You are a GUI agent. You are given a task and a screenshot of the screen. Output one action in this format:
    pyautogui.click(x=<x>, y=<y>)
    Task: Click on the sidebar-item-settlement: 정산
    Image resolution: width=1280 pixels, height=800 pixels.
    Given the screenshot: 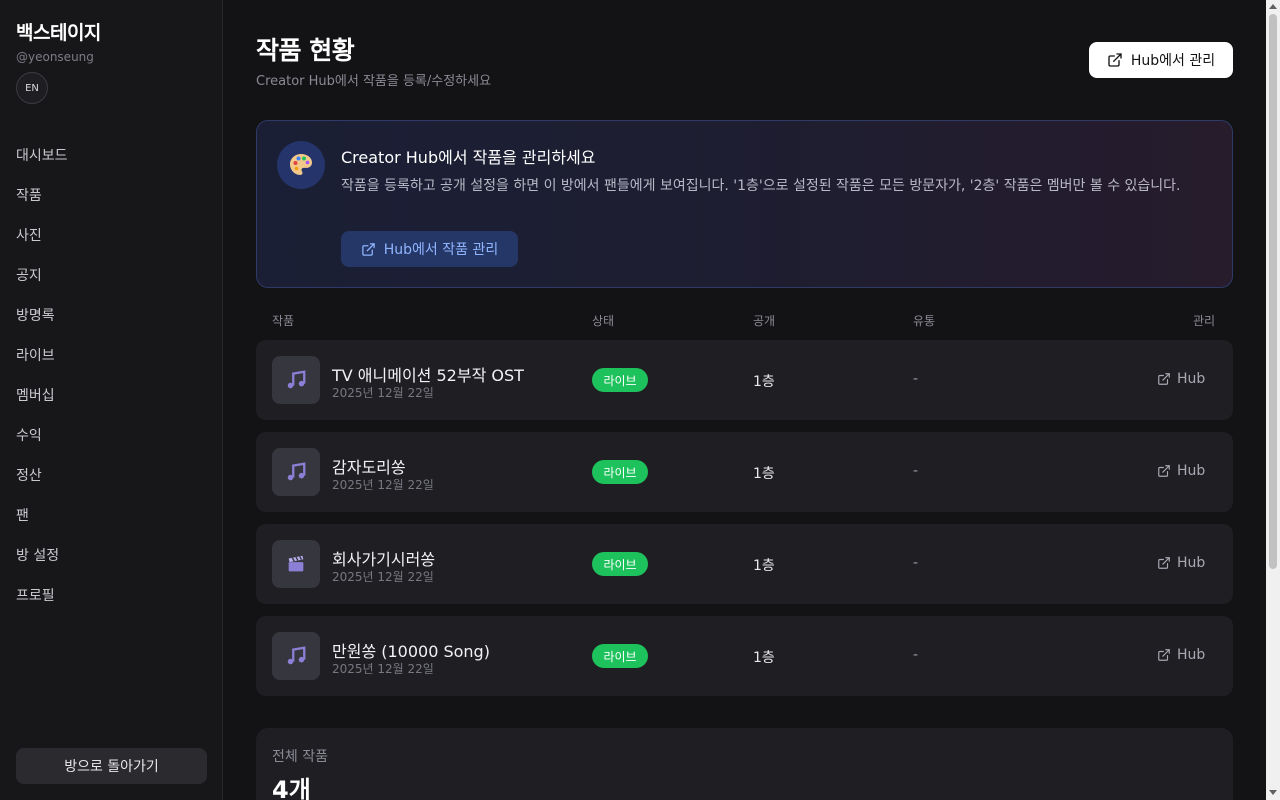 What is the action you would take?
    pyautogui.click(x=111, y=475)
    